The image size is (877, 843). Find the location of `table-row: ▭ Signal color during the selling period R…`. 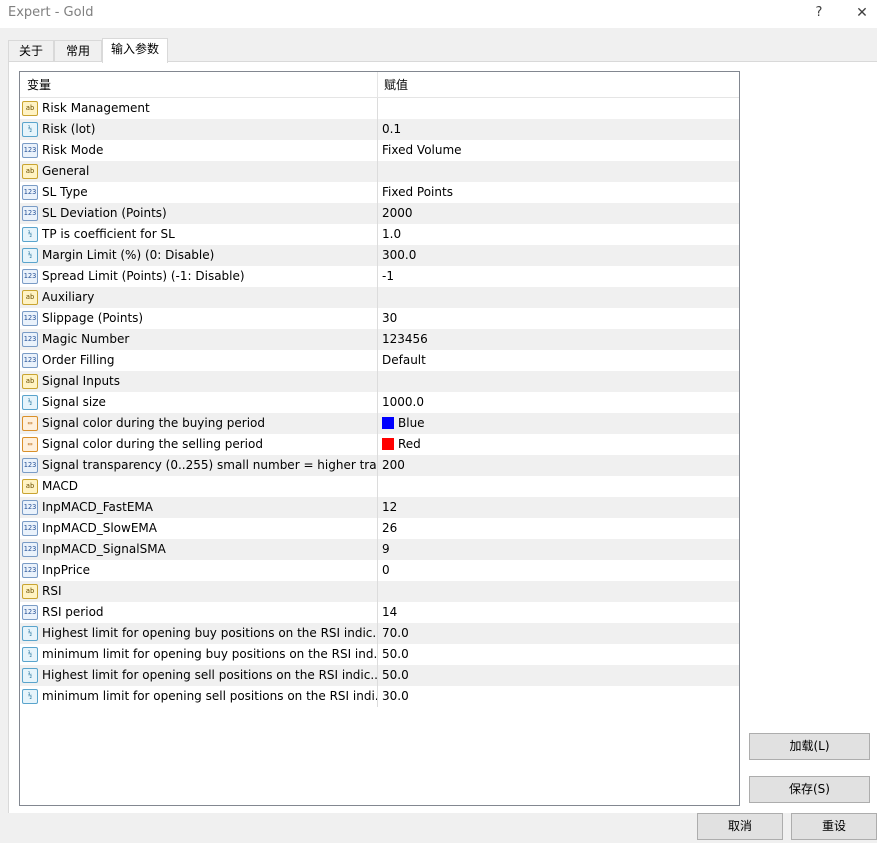

table-row: ▭ Signal color during the selling period R… is located at coordinates (379, 444).